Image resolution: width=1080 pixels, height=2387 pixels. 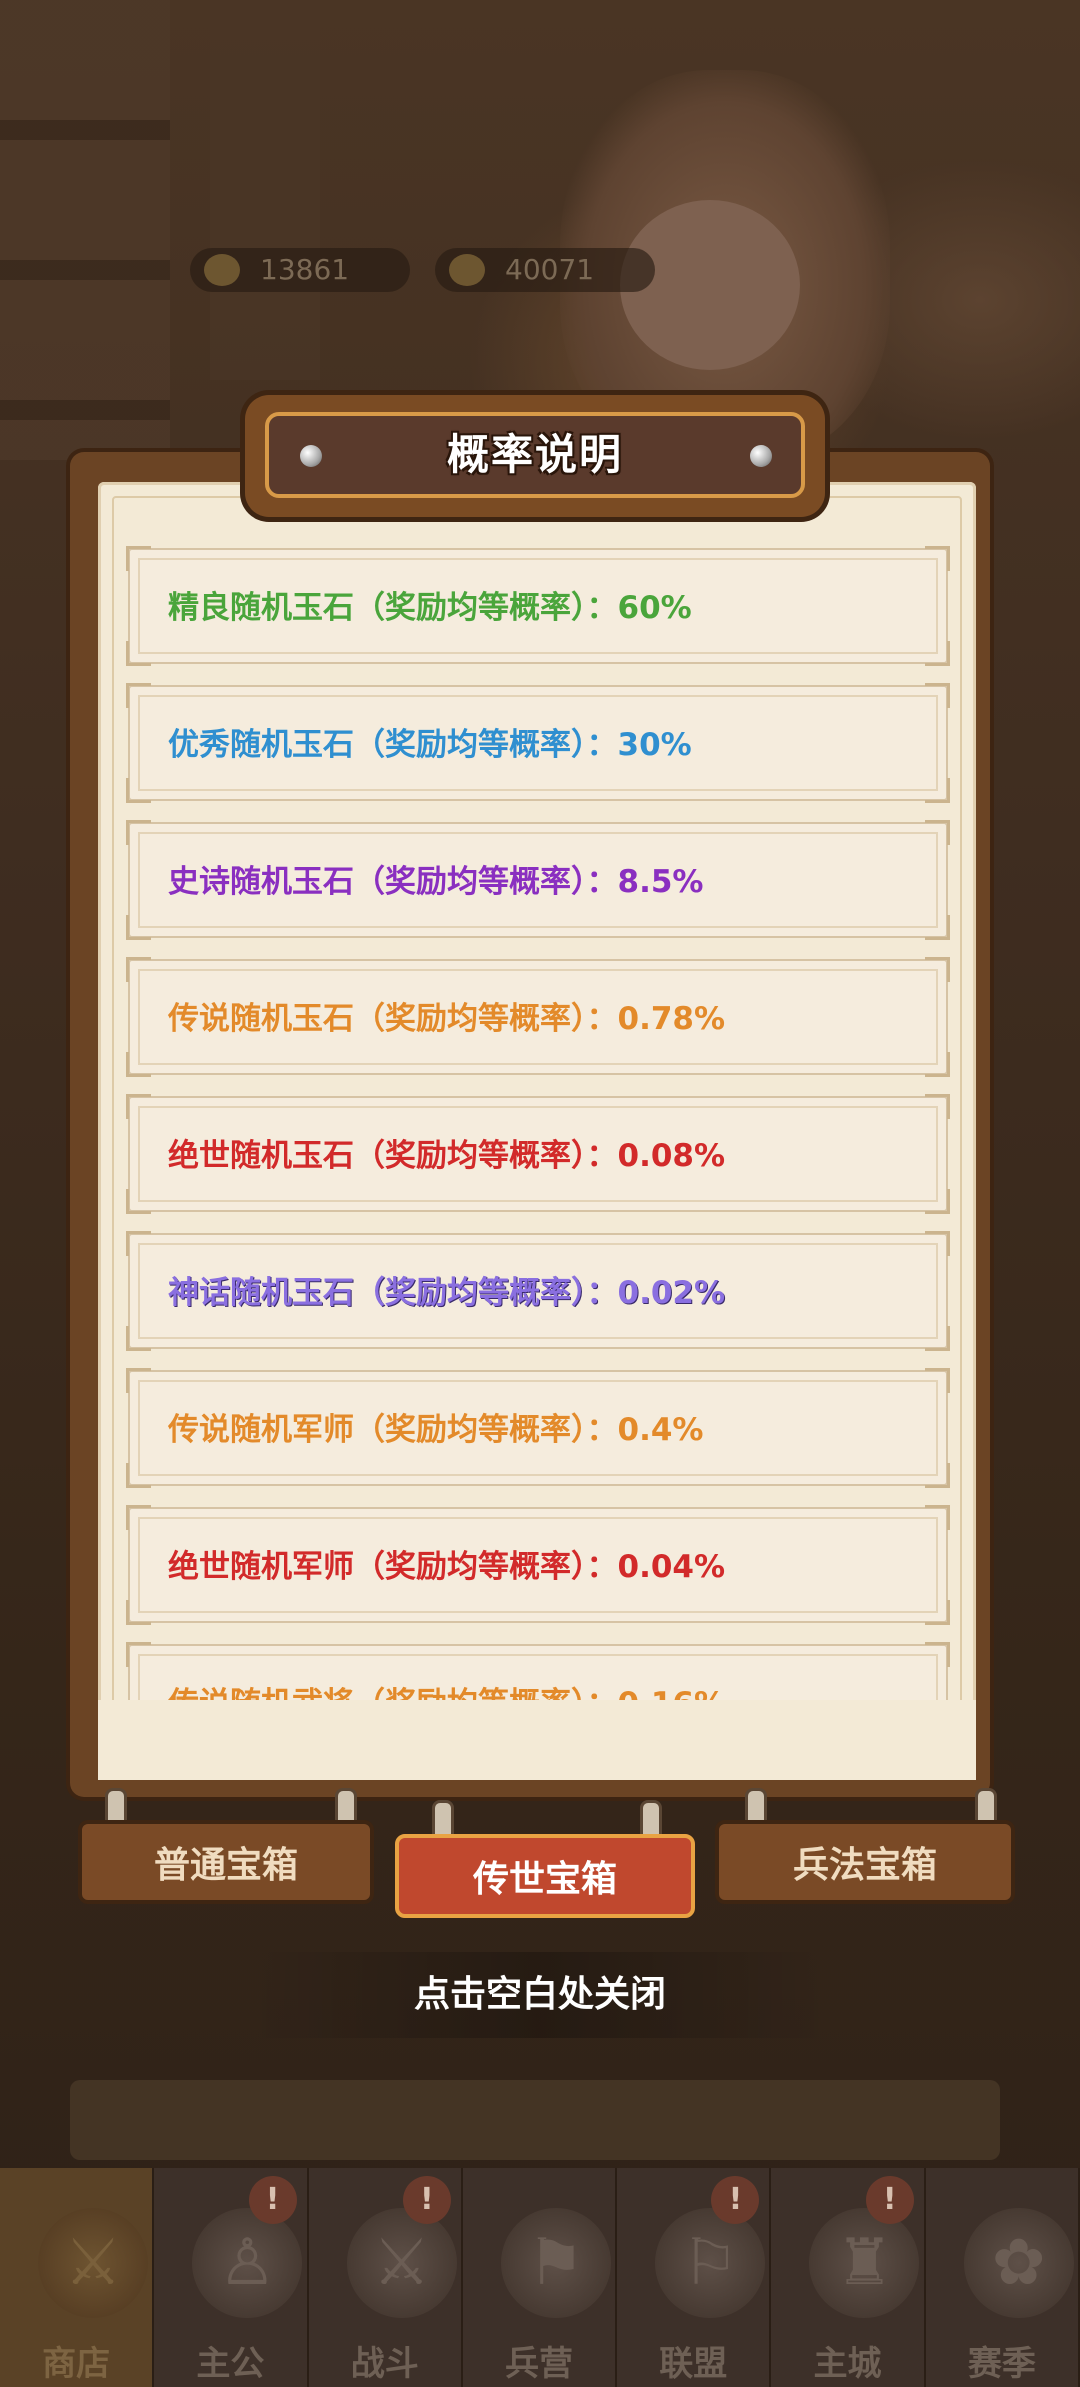 What do you see at coordinates (384, 2364) in the screenshot?
I see `nav-label: 战斗` at bounding box center [384, 2364].